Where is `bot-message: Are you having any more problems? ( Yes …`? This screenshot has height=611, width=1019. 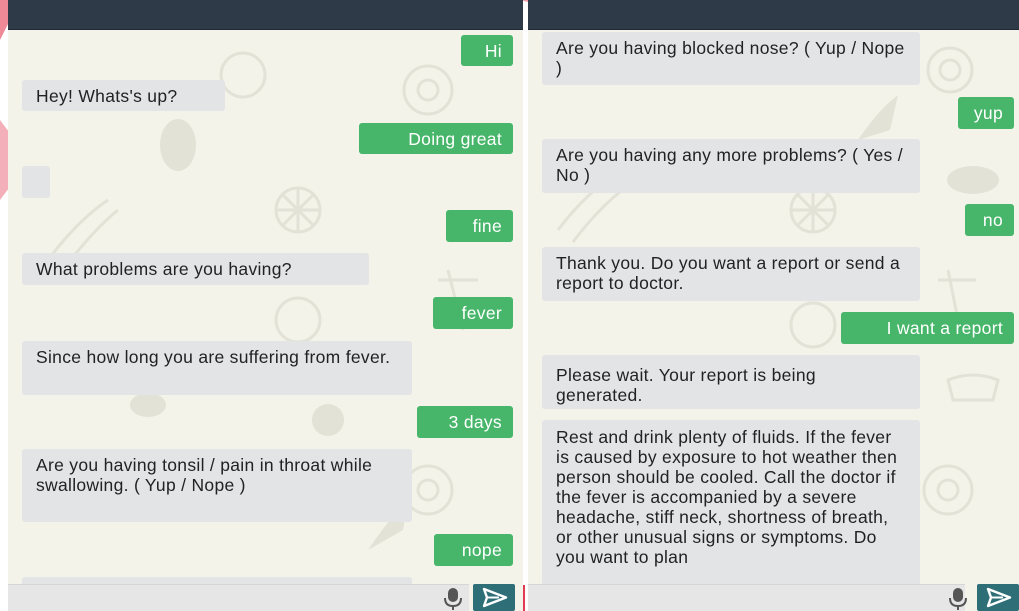
bot-message: Are you having any more problems? ( Yes … is located at coordinates (731, 166).